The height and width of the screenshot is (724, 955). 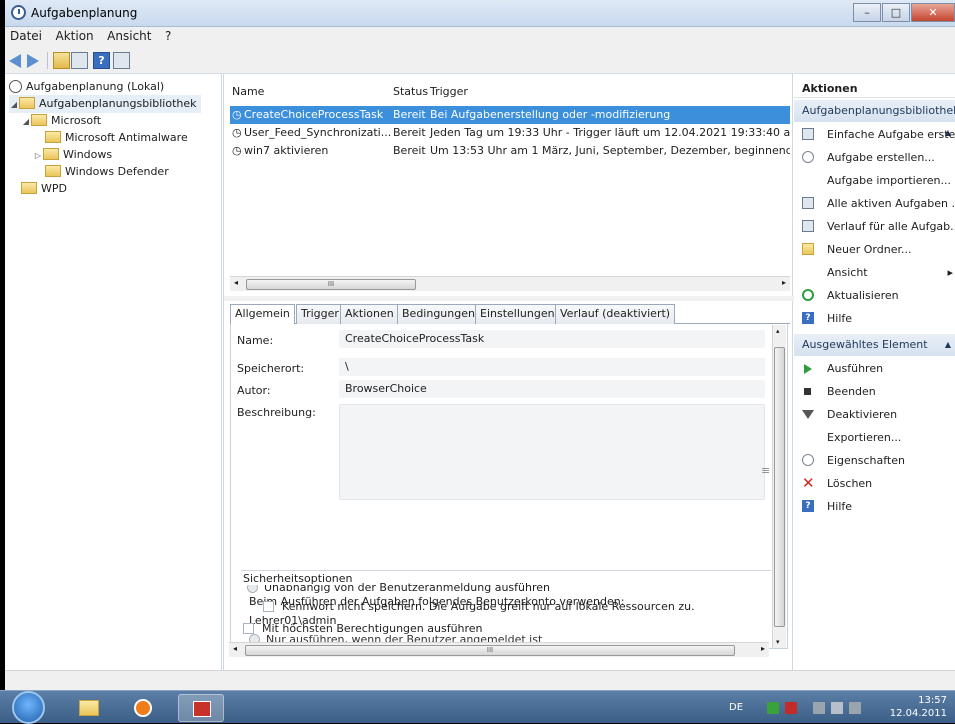 I want to click on task-scheduler-icon, so click(x=18, y=12).